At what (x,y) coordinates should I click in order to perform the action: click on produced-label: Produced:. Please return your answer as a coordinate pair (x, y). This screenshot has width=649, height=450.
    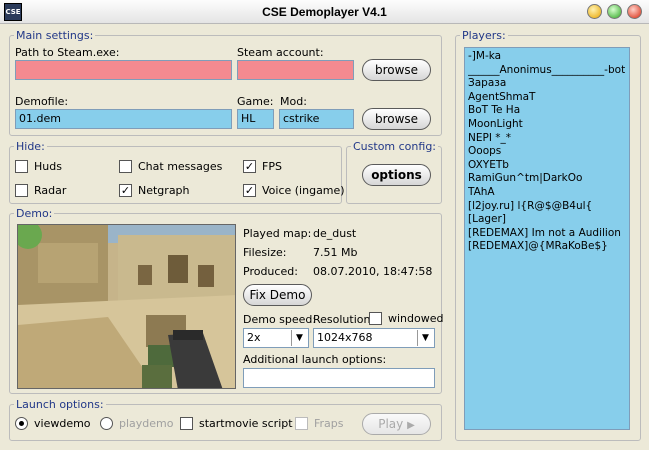
    Looking at the image, I should click on (270, 271).